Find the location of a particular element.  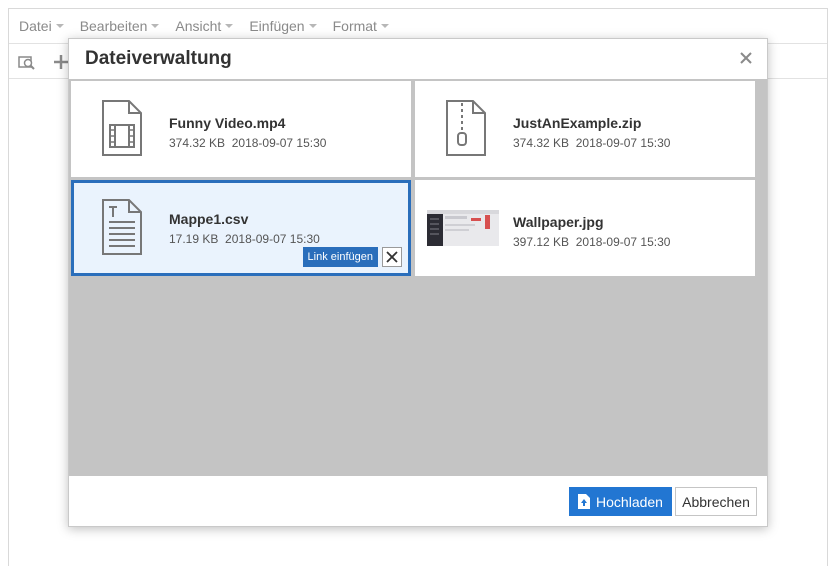

dialog-title: Dateiverwaltung is located at coordinates (158, 58).